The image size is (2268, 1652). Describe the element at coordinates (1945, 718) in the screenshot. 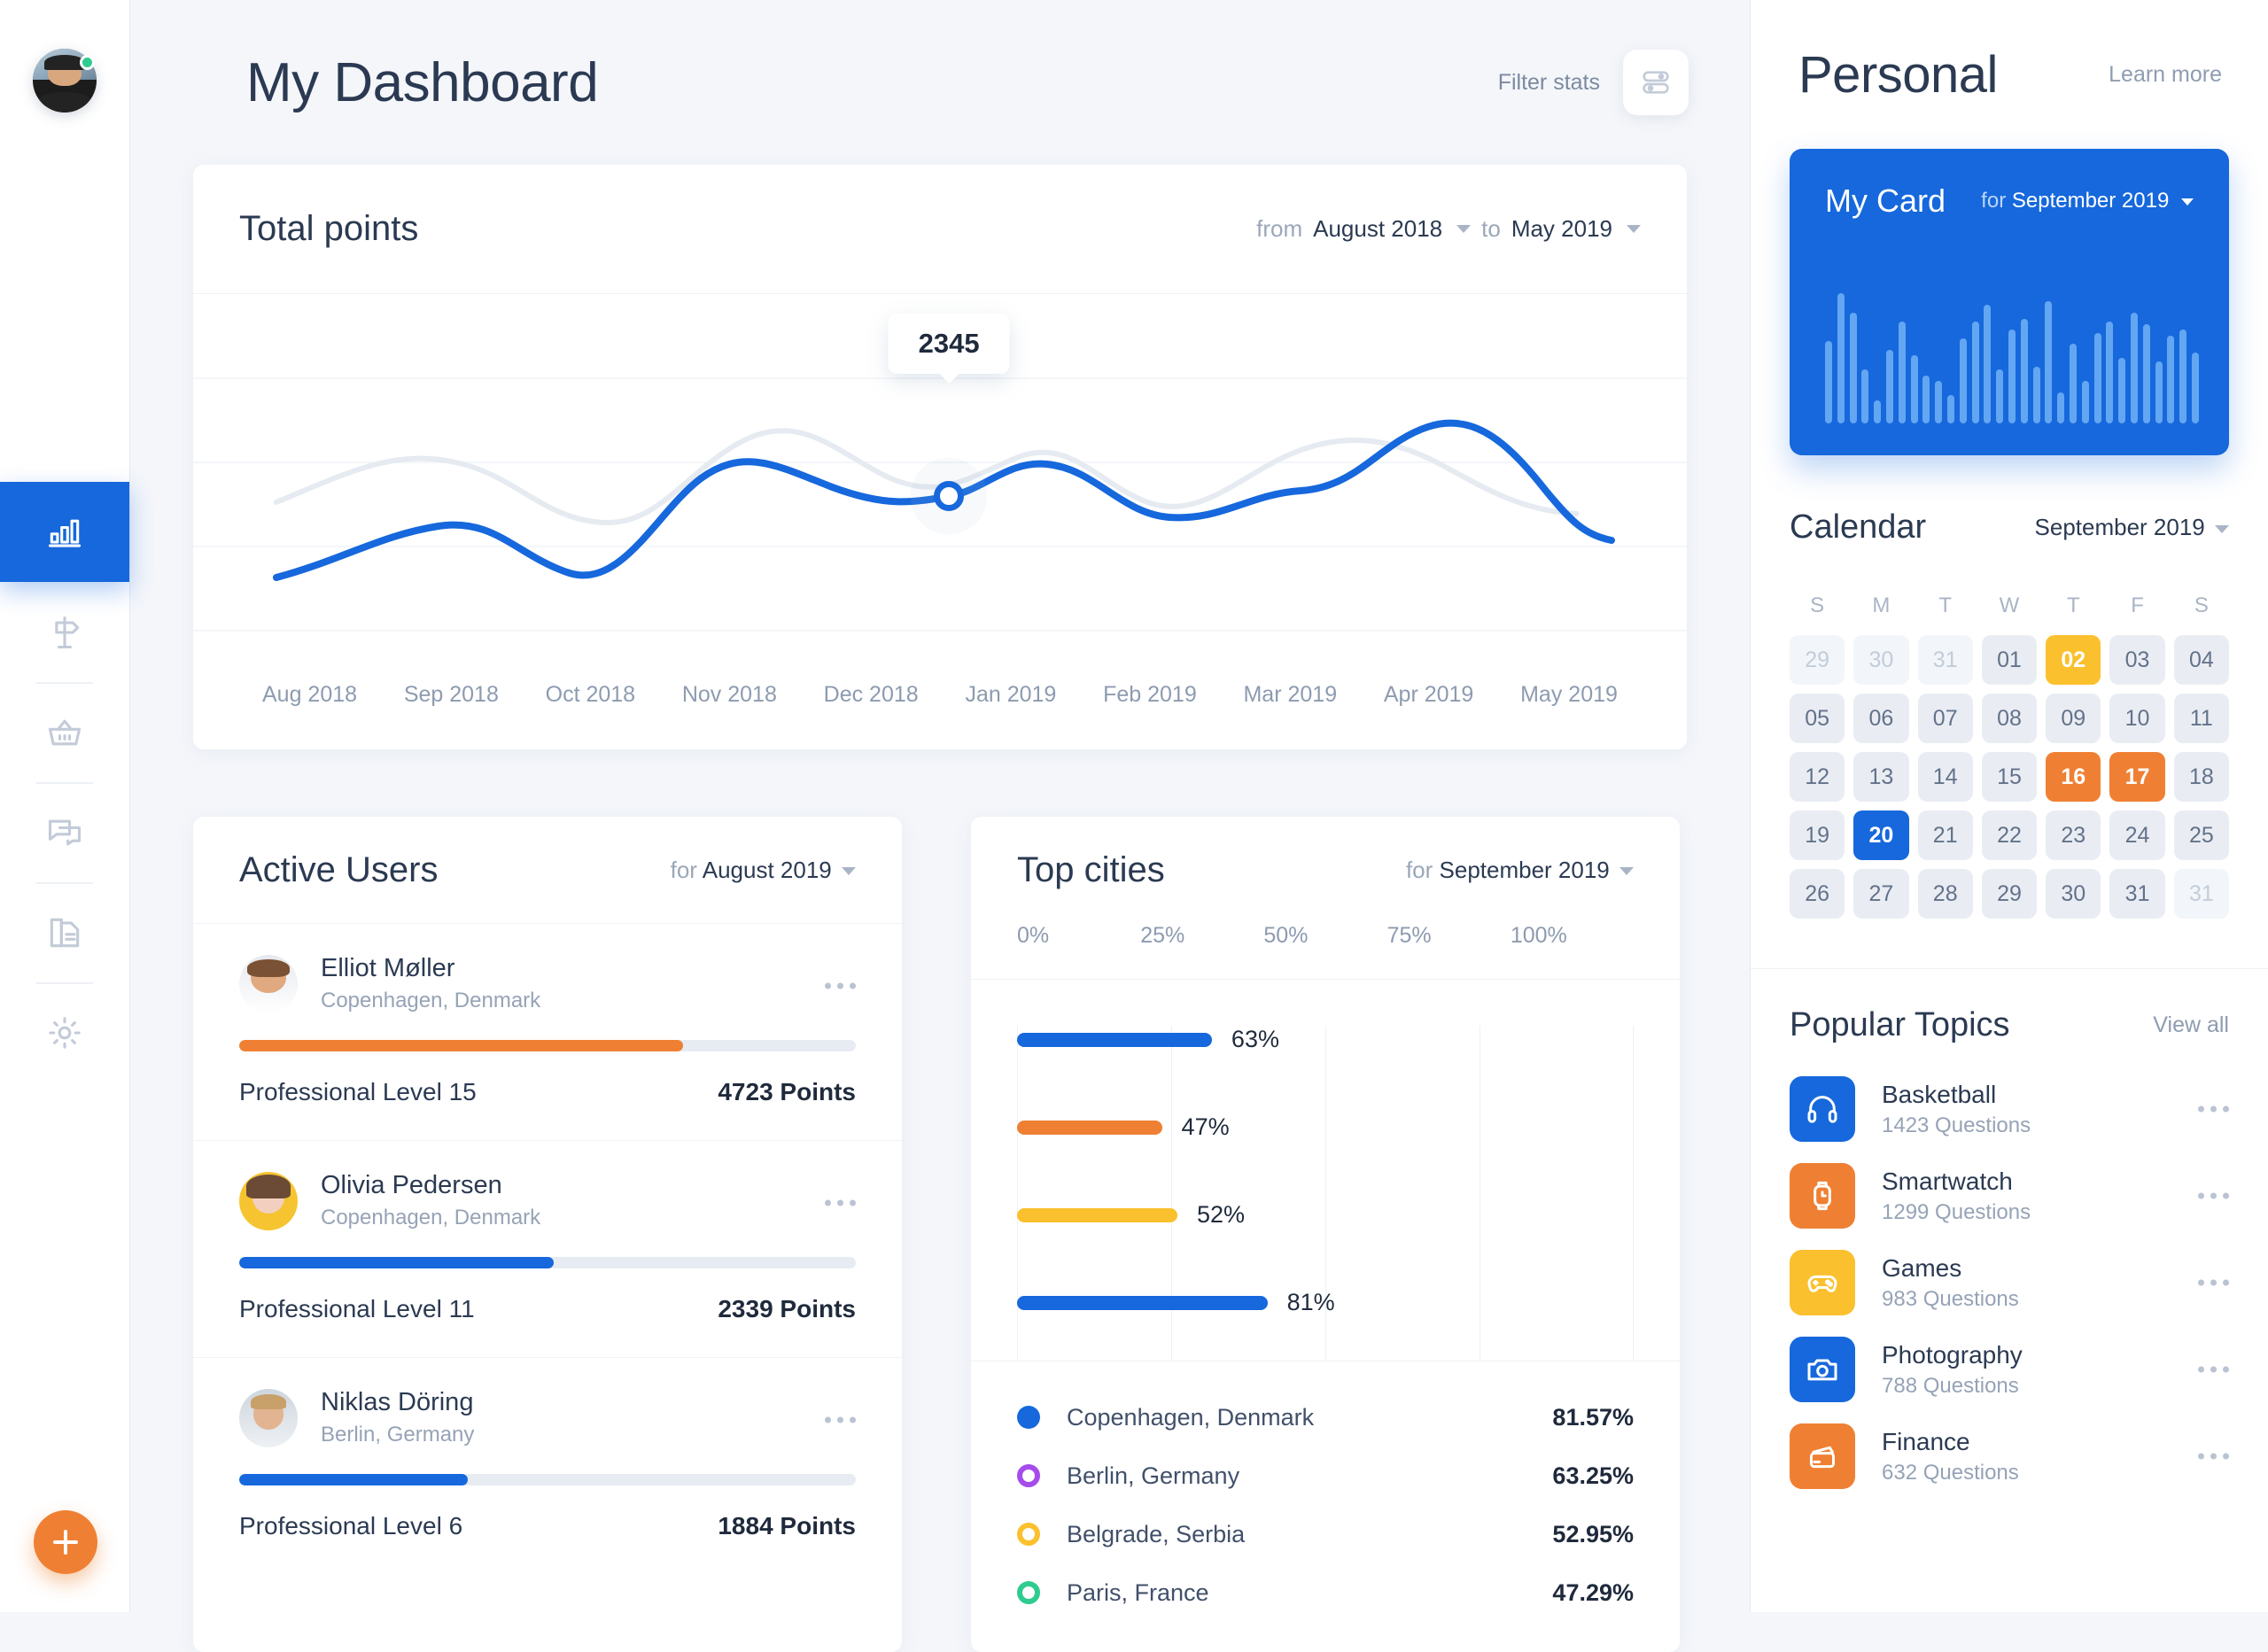

I see `calendar-day: 07` at that location.